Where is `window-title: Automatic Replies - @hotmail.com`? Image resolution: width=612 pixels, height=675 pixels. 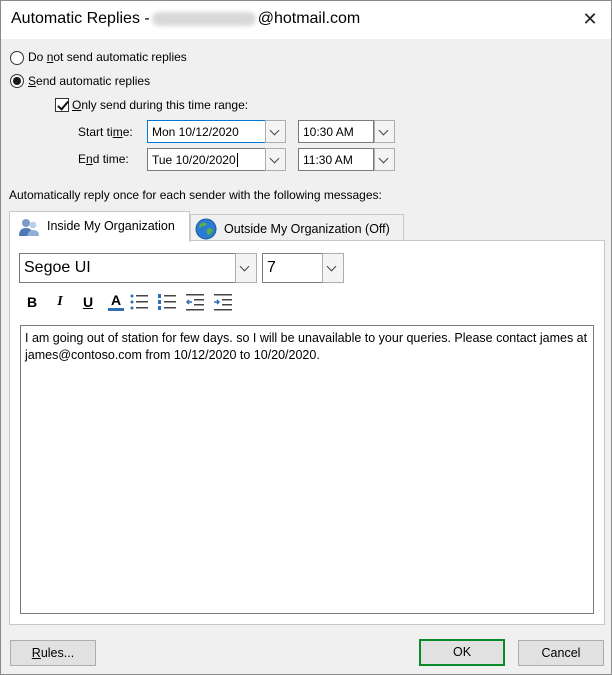 window-title: Automatic Replies - @hotmail.com is located at coordinates (185, 19).